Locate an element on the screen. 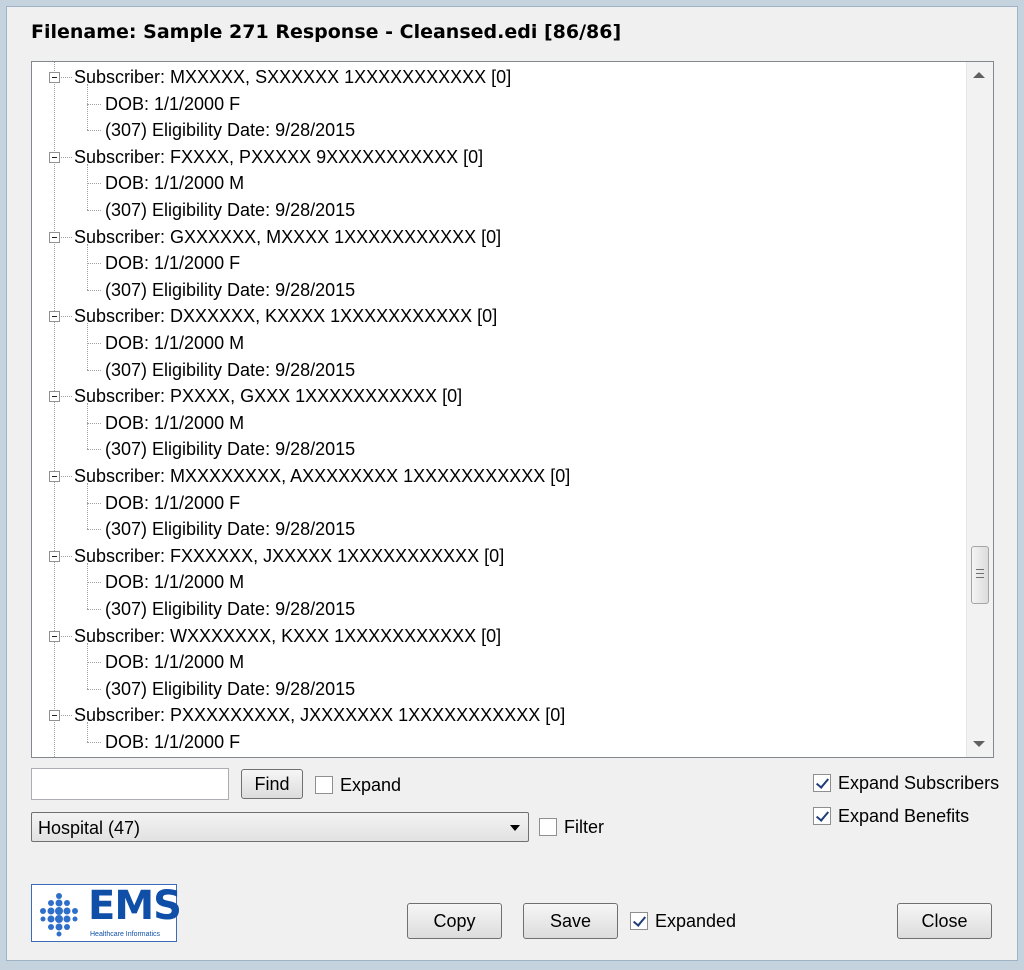  category-dropdown: Hospital (47) is located at coordinates (280, 827).